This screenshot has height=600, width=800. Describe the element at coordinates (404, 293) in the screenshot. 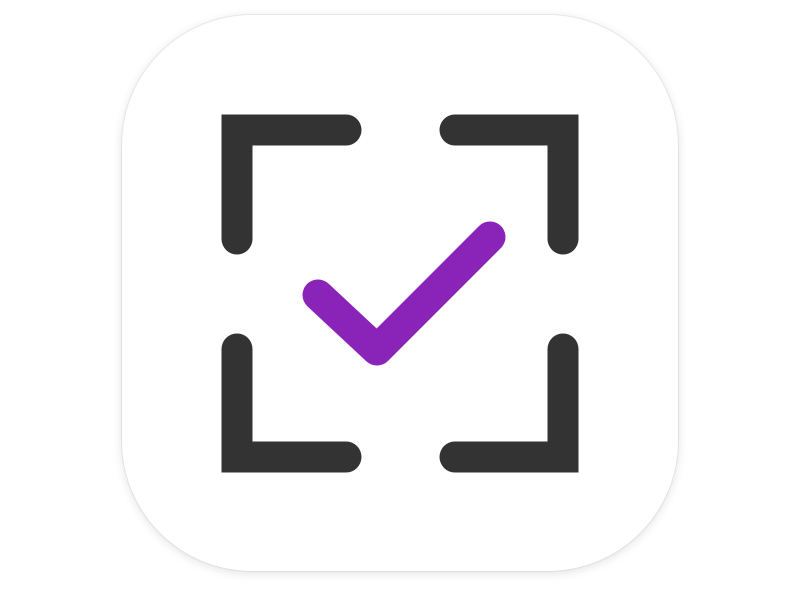

I see `check-mark-icon` at that location.